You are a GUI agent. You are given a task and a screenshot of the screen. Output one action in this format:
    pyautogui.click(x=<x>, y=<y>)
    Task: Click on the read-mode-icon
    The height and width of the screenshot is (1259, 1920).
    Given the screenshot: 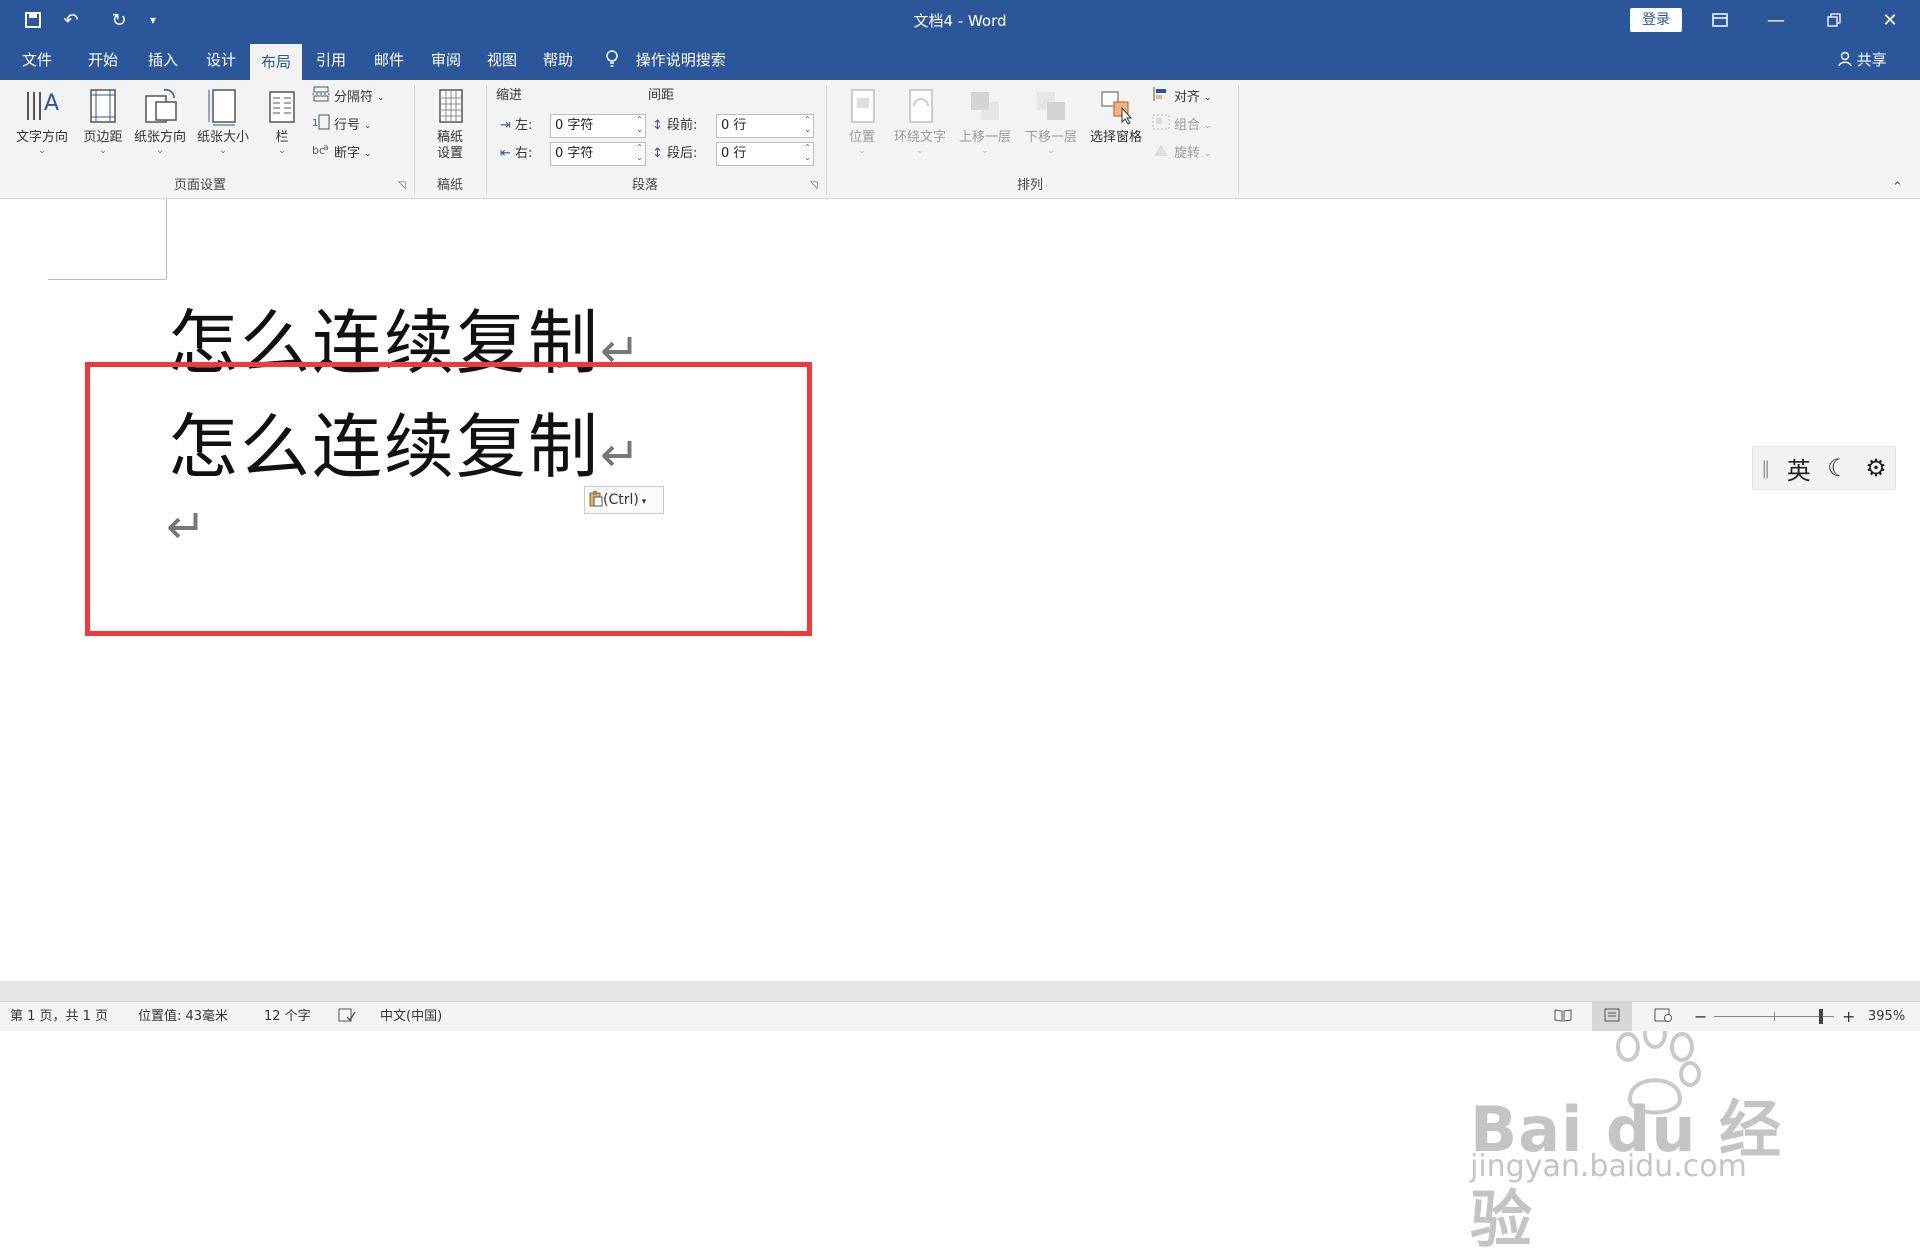 What is the action you would take?
    pyautogui.click(x=1563, y=1016)
    